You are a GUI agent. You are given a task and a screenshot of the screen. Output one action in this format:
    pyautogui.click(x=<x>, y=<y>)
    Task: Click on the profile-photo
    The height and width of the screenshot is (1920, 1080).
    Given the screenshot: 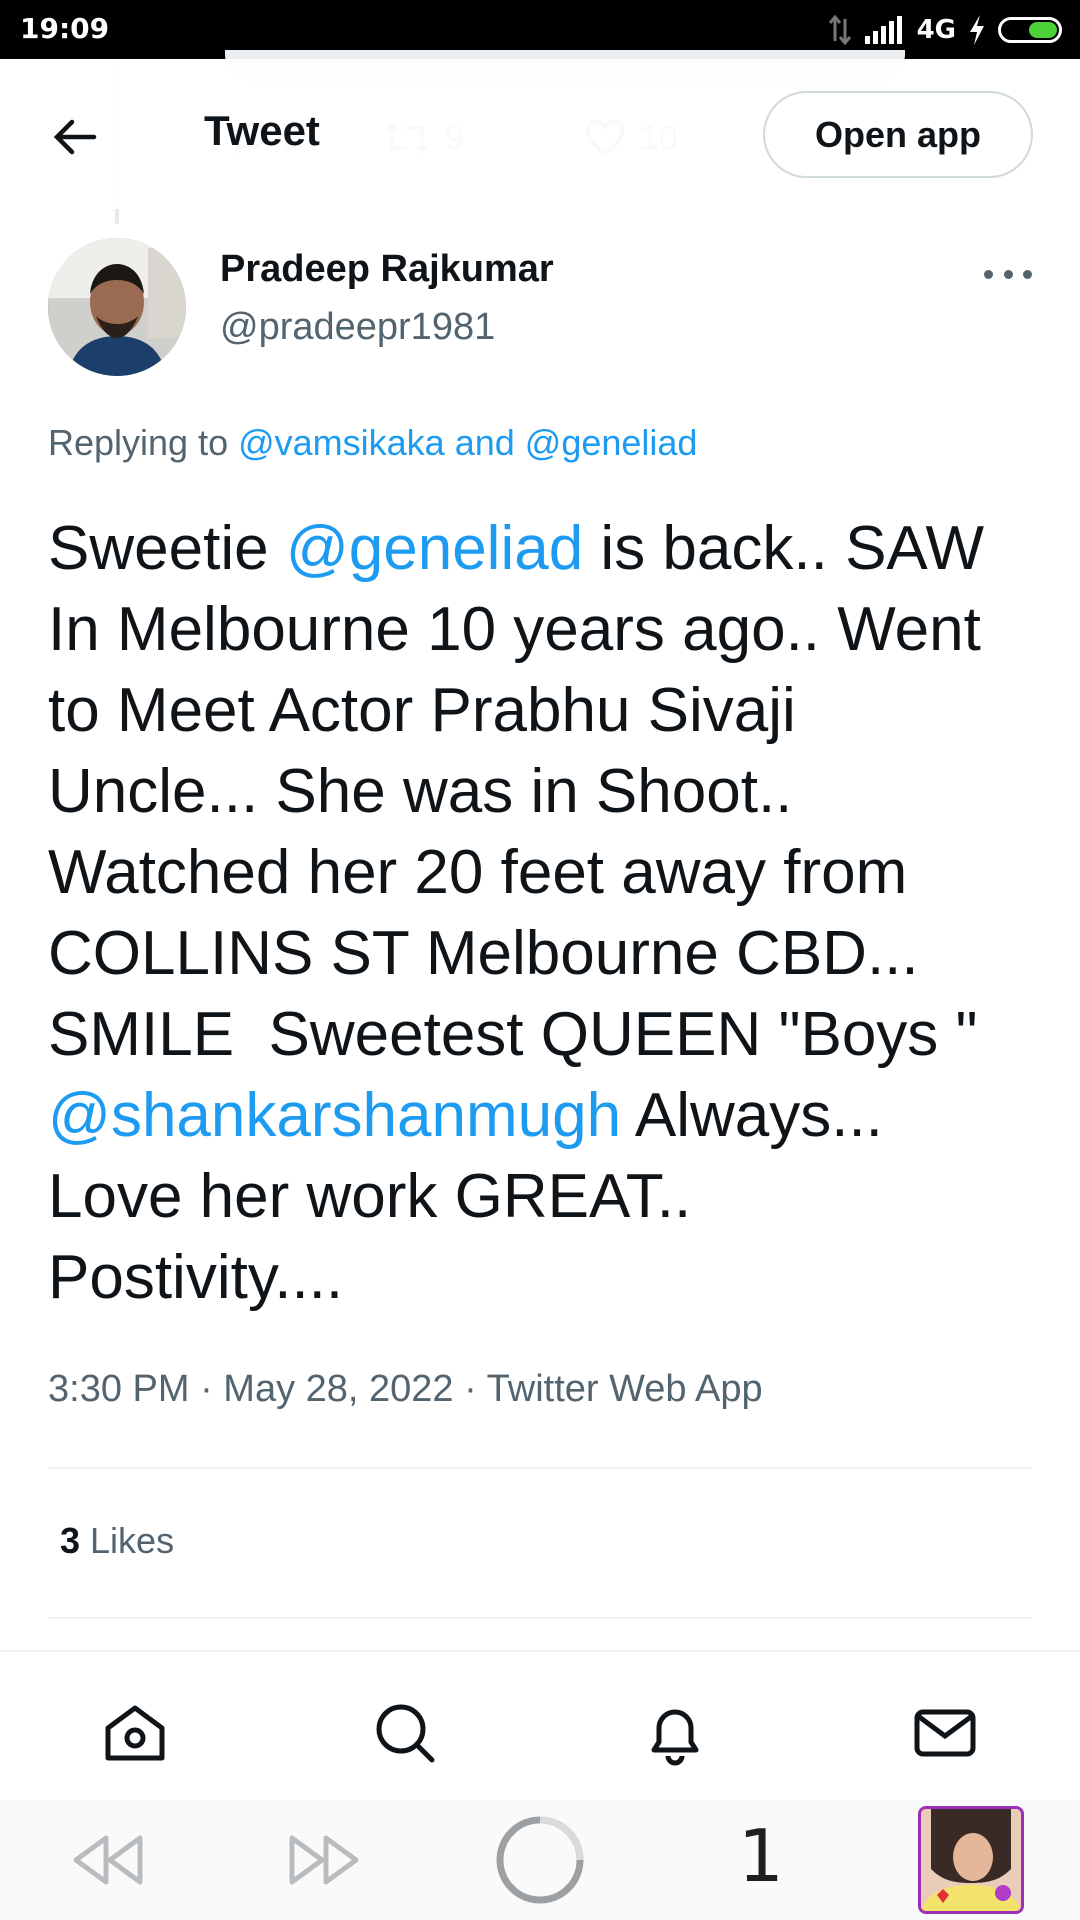 What is the action you would take?
    pyautogui.click(x=117, y=307)
    